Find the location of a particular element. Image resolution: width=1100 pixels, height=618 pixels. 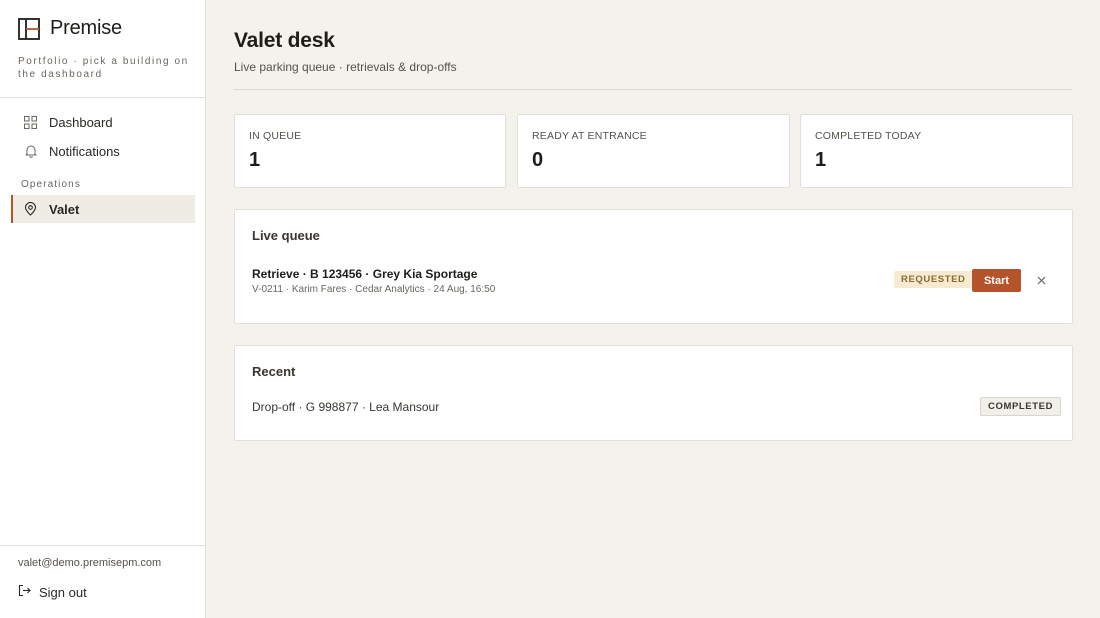

panel-title: Live queue is located at coordinates (286, 235).